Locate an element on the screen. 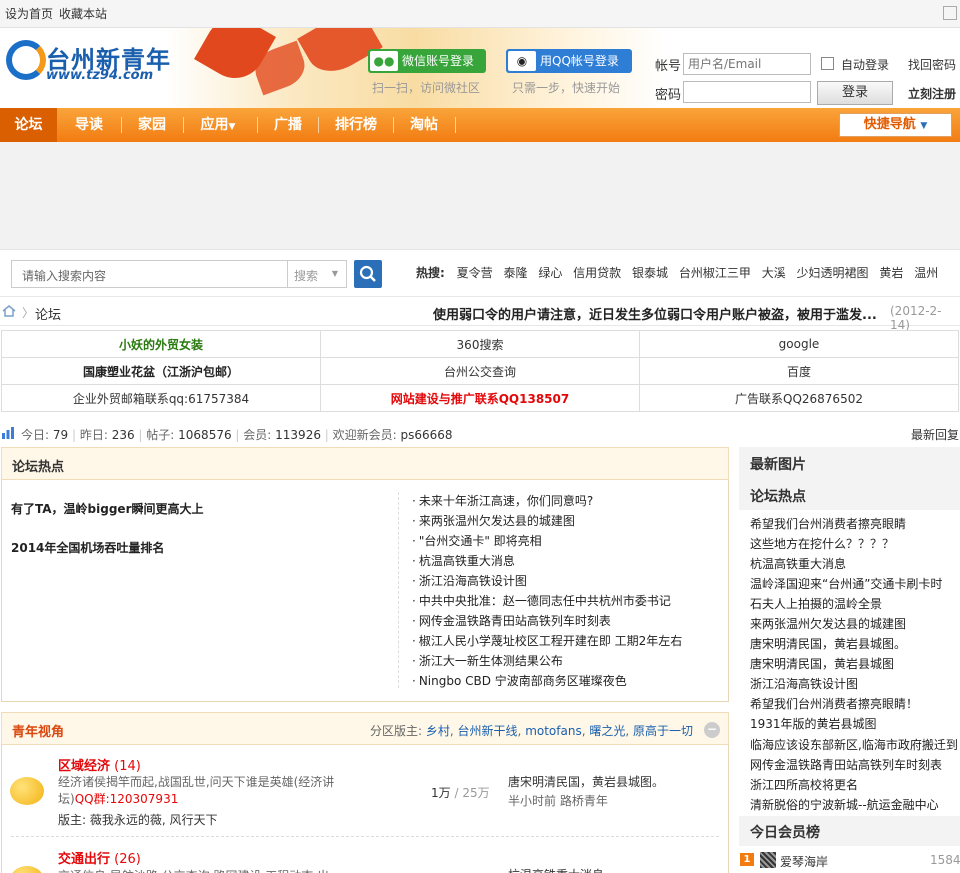  hot-search-word: 少妇透明裙图 is located at coordinates (833, 273).